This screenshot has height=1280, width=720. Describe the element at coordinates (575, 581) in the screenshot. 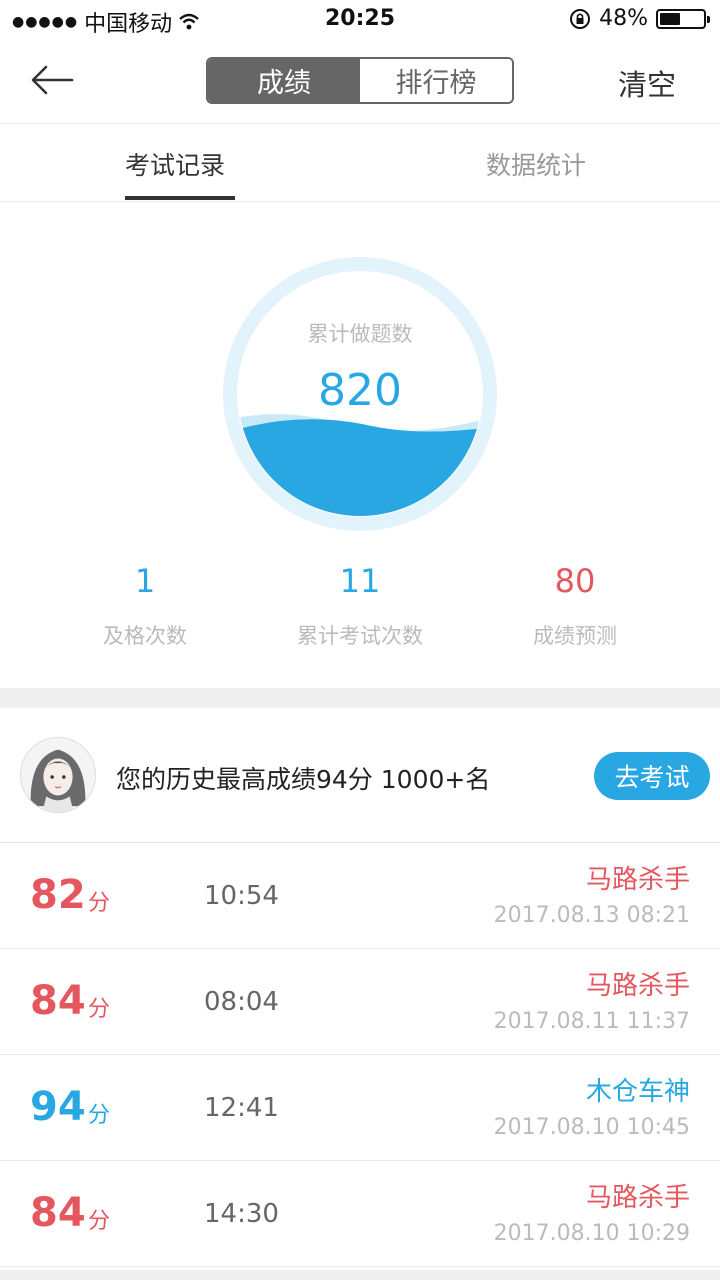

I see `stat-value: 80` at that location.